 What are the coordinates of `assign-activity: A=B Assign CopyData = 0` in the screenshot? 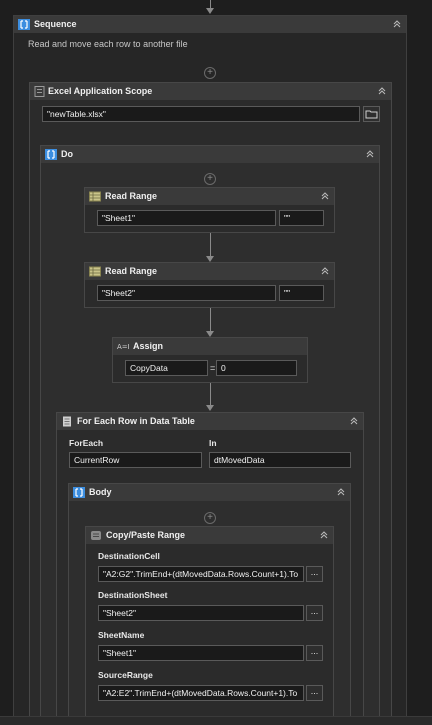 It's located at (210, 360).